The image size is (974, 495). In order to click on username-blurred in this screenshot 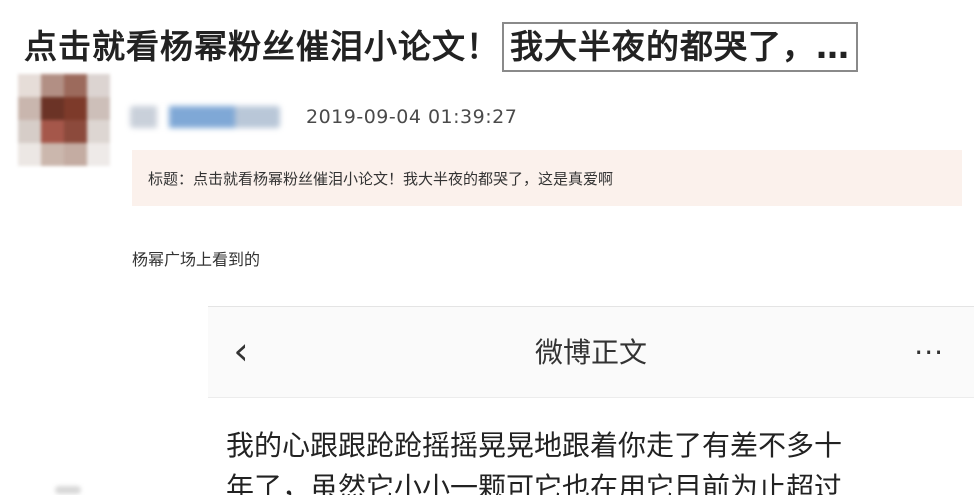, I will do `click(205, 117)`.